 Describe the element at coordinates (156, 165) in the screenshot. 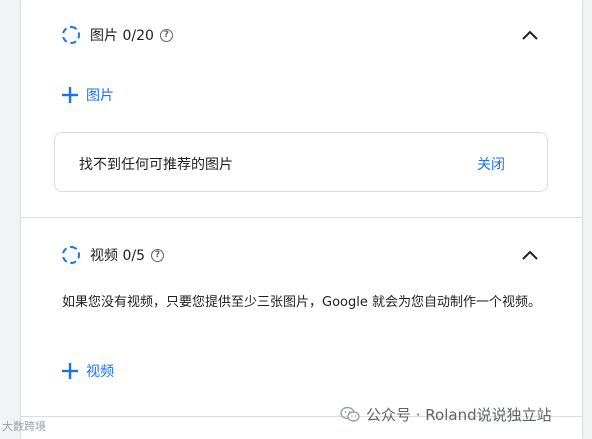

I see `notice-text: 找不到任何可推荐的图片` at that location.